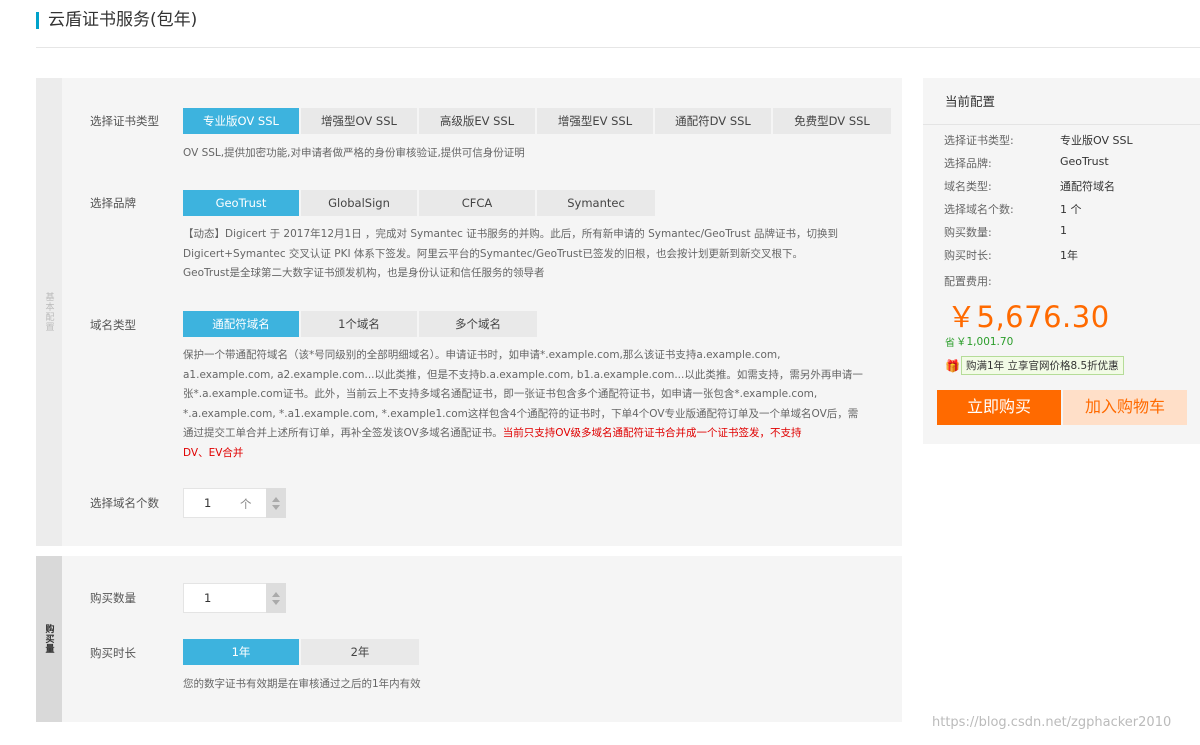  Describe the element at coordinates (478, 324) in the screenshot. I see `domain-type-option: 多个域名` at that location.